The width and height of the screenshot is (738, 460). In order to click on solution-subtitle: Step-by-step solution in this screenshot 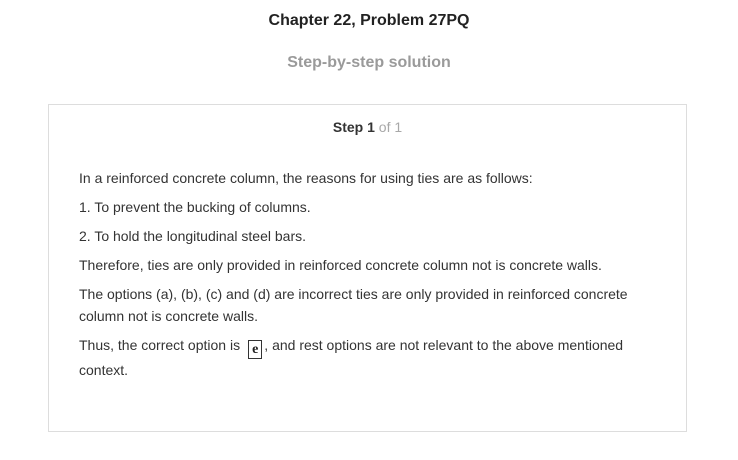, I will do `click(369, 62)`.